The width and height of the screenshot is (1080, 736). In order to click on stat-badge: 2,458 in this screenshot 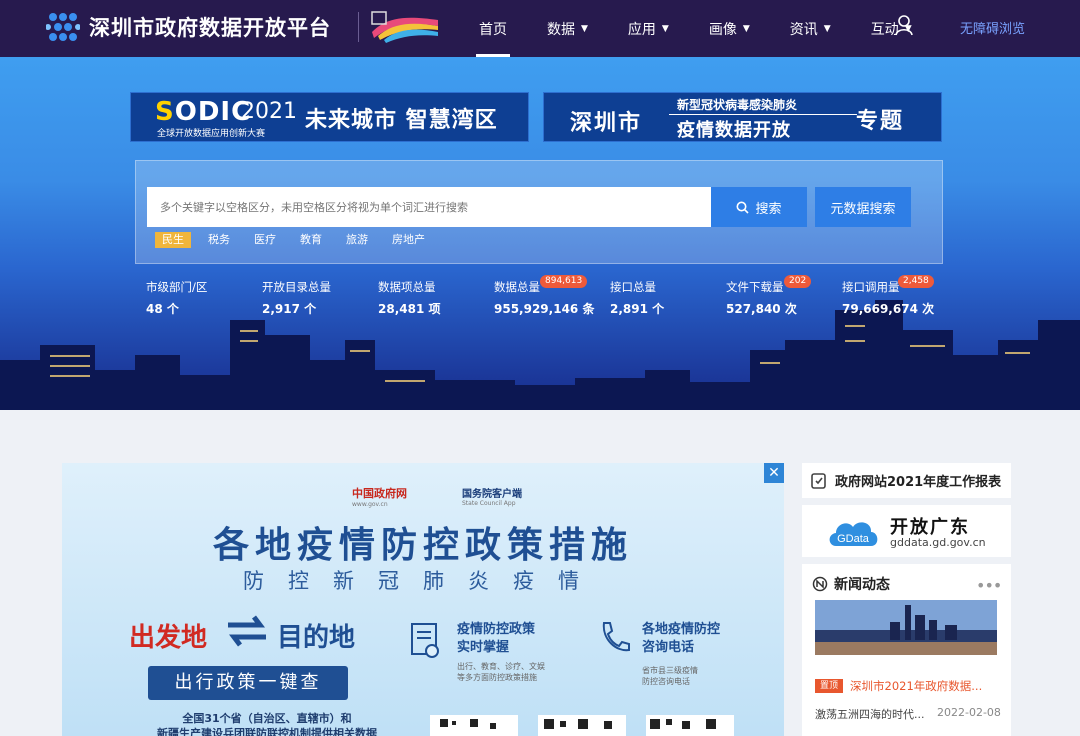, I will do `click(916, 281)`.